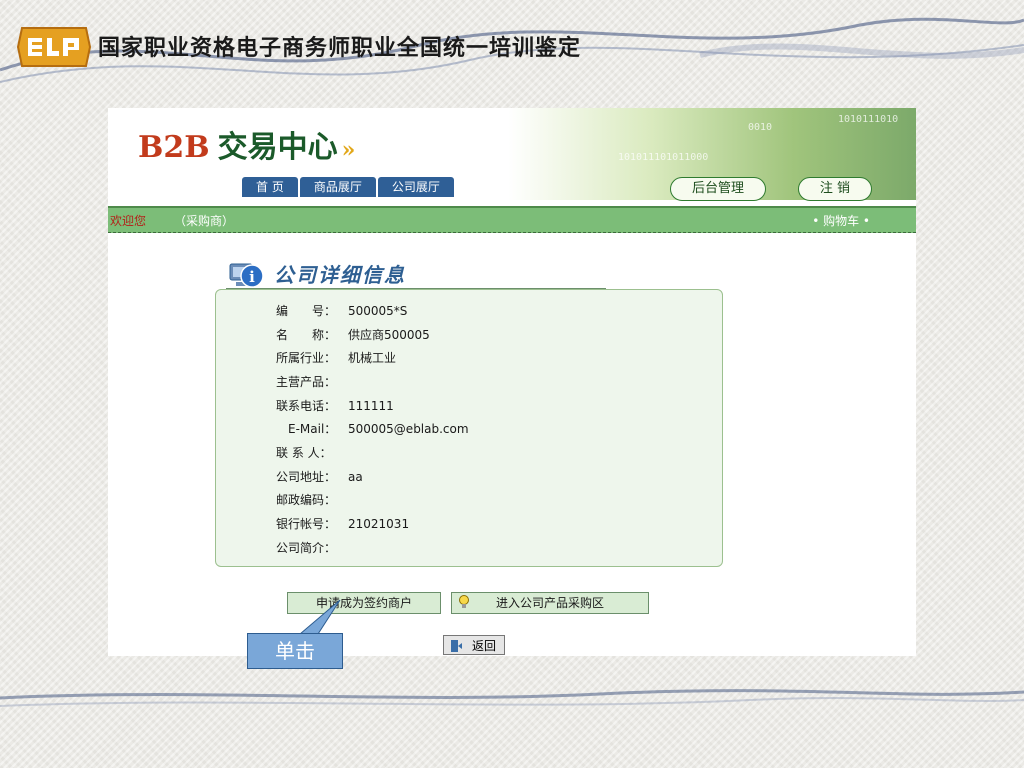 This screenshot has width=1024, height=768. I want to click on field-label: 编 号：, so click(306, 311).